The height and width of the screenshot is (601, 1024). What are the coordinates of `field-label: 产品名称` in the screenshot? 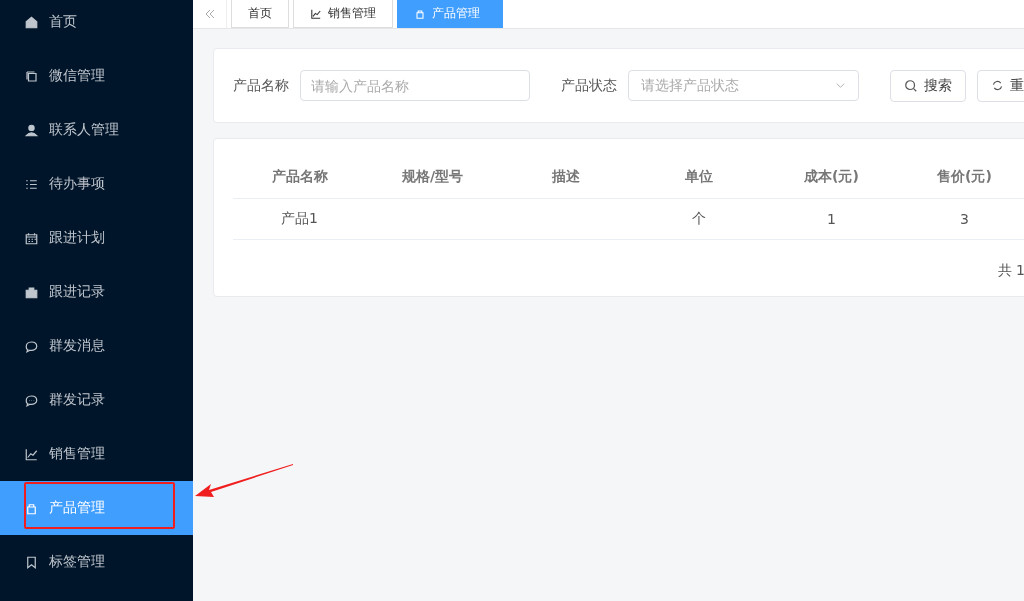 It's located at (261, 85).